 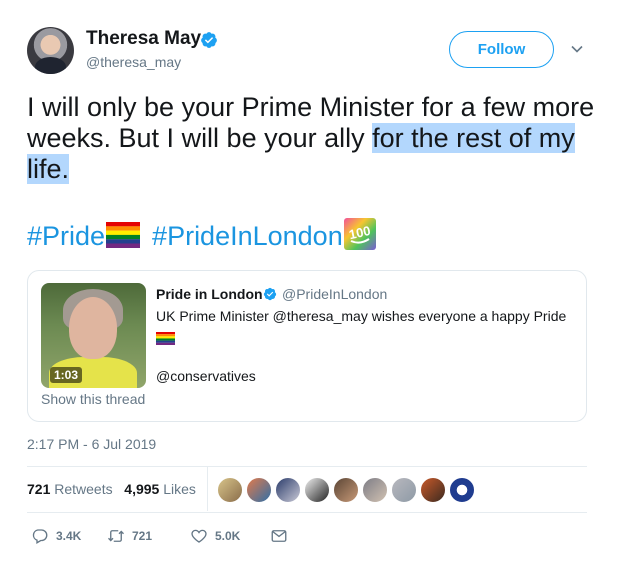 What do you see at coordinates (133, 62) in the screenshot?
I see `author-handle: @theresa_may` at bounding box center [133, 62].